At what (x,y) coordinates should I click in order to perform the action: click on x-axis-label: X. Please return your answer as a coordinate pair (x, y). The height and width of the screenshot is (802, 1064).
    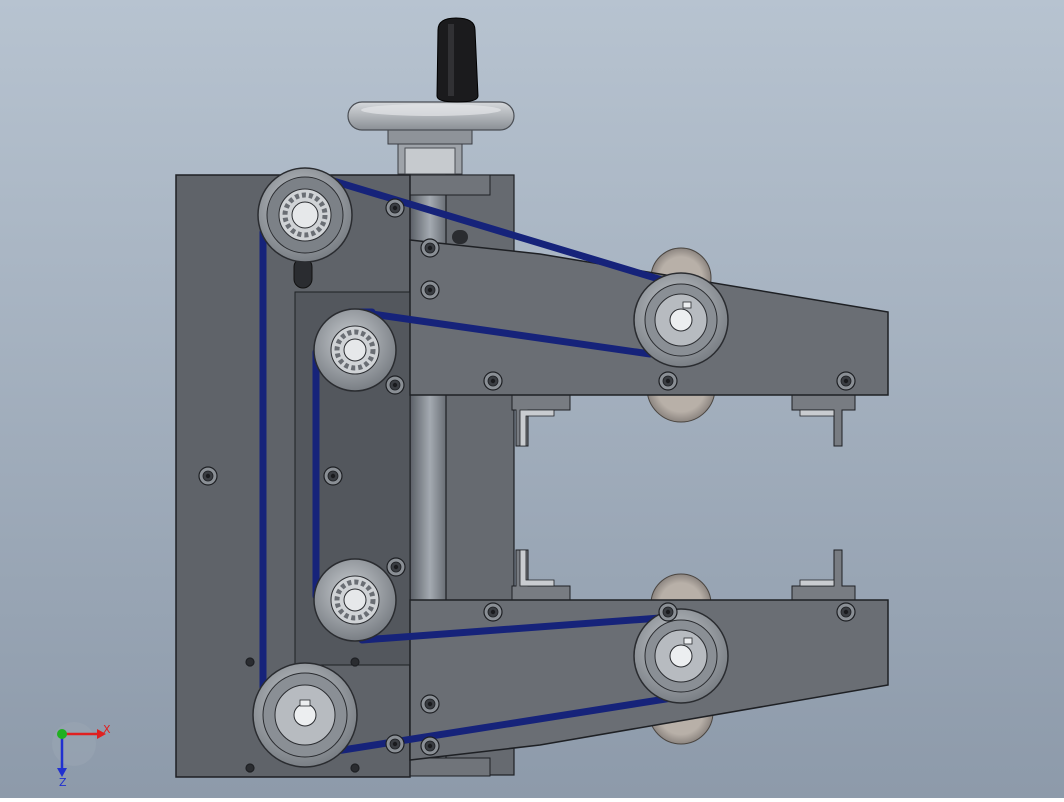
    Looking at the image, I should click on (107, 729).